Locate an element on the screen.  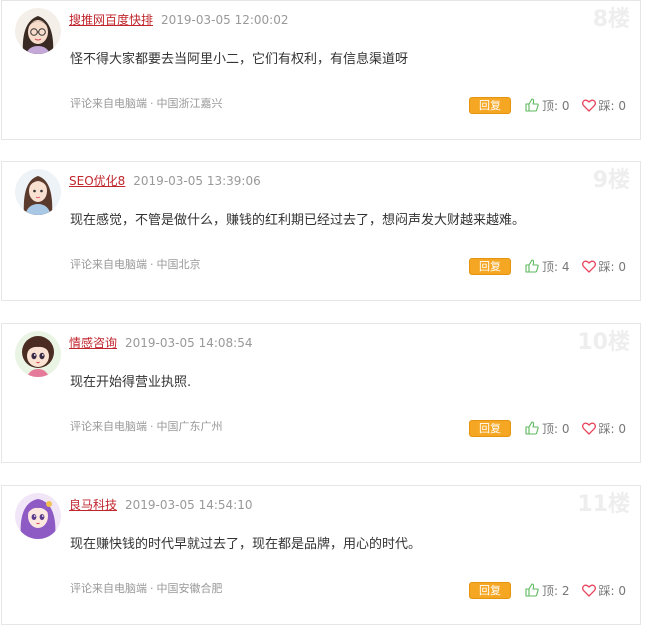
floor-number: 8楼 is located at coordinates (611, 19).